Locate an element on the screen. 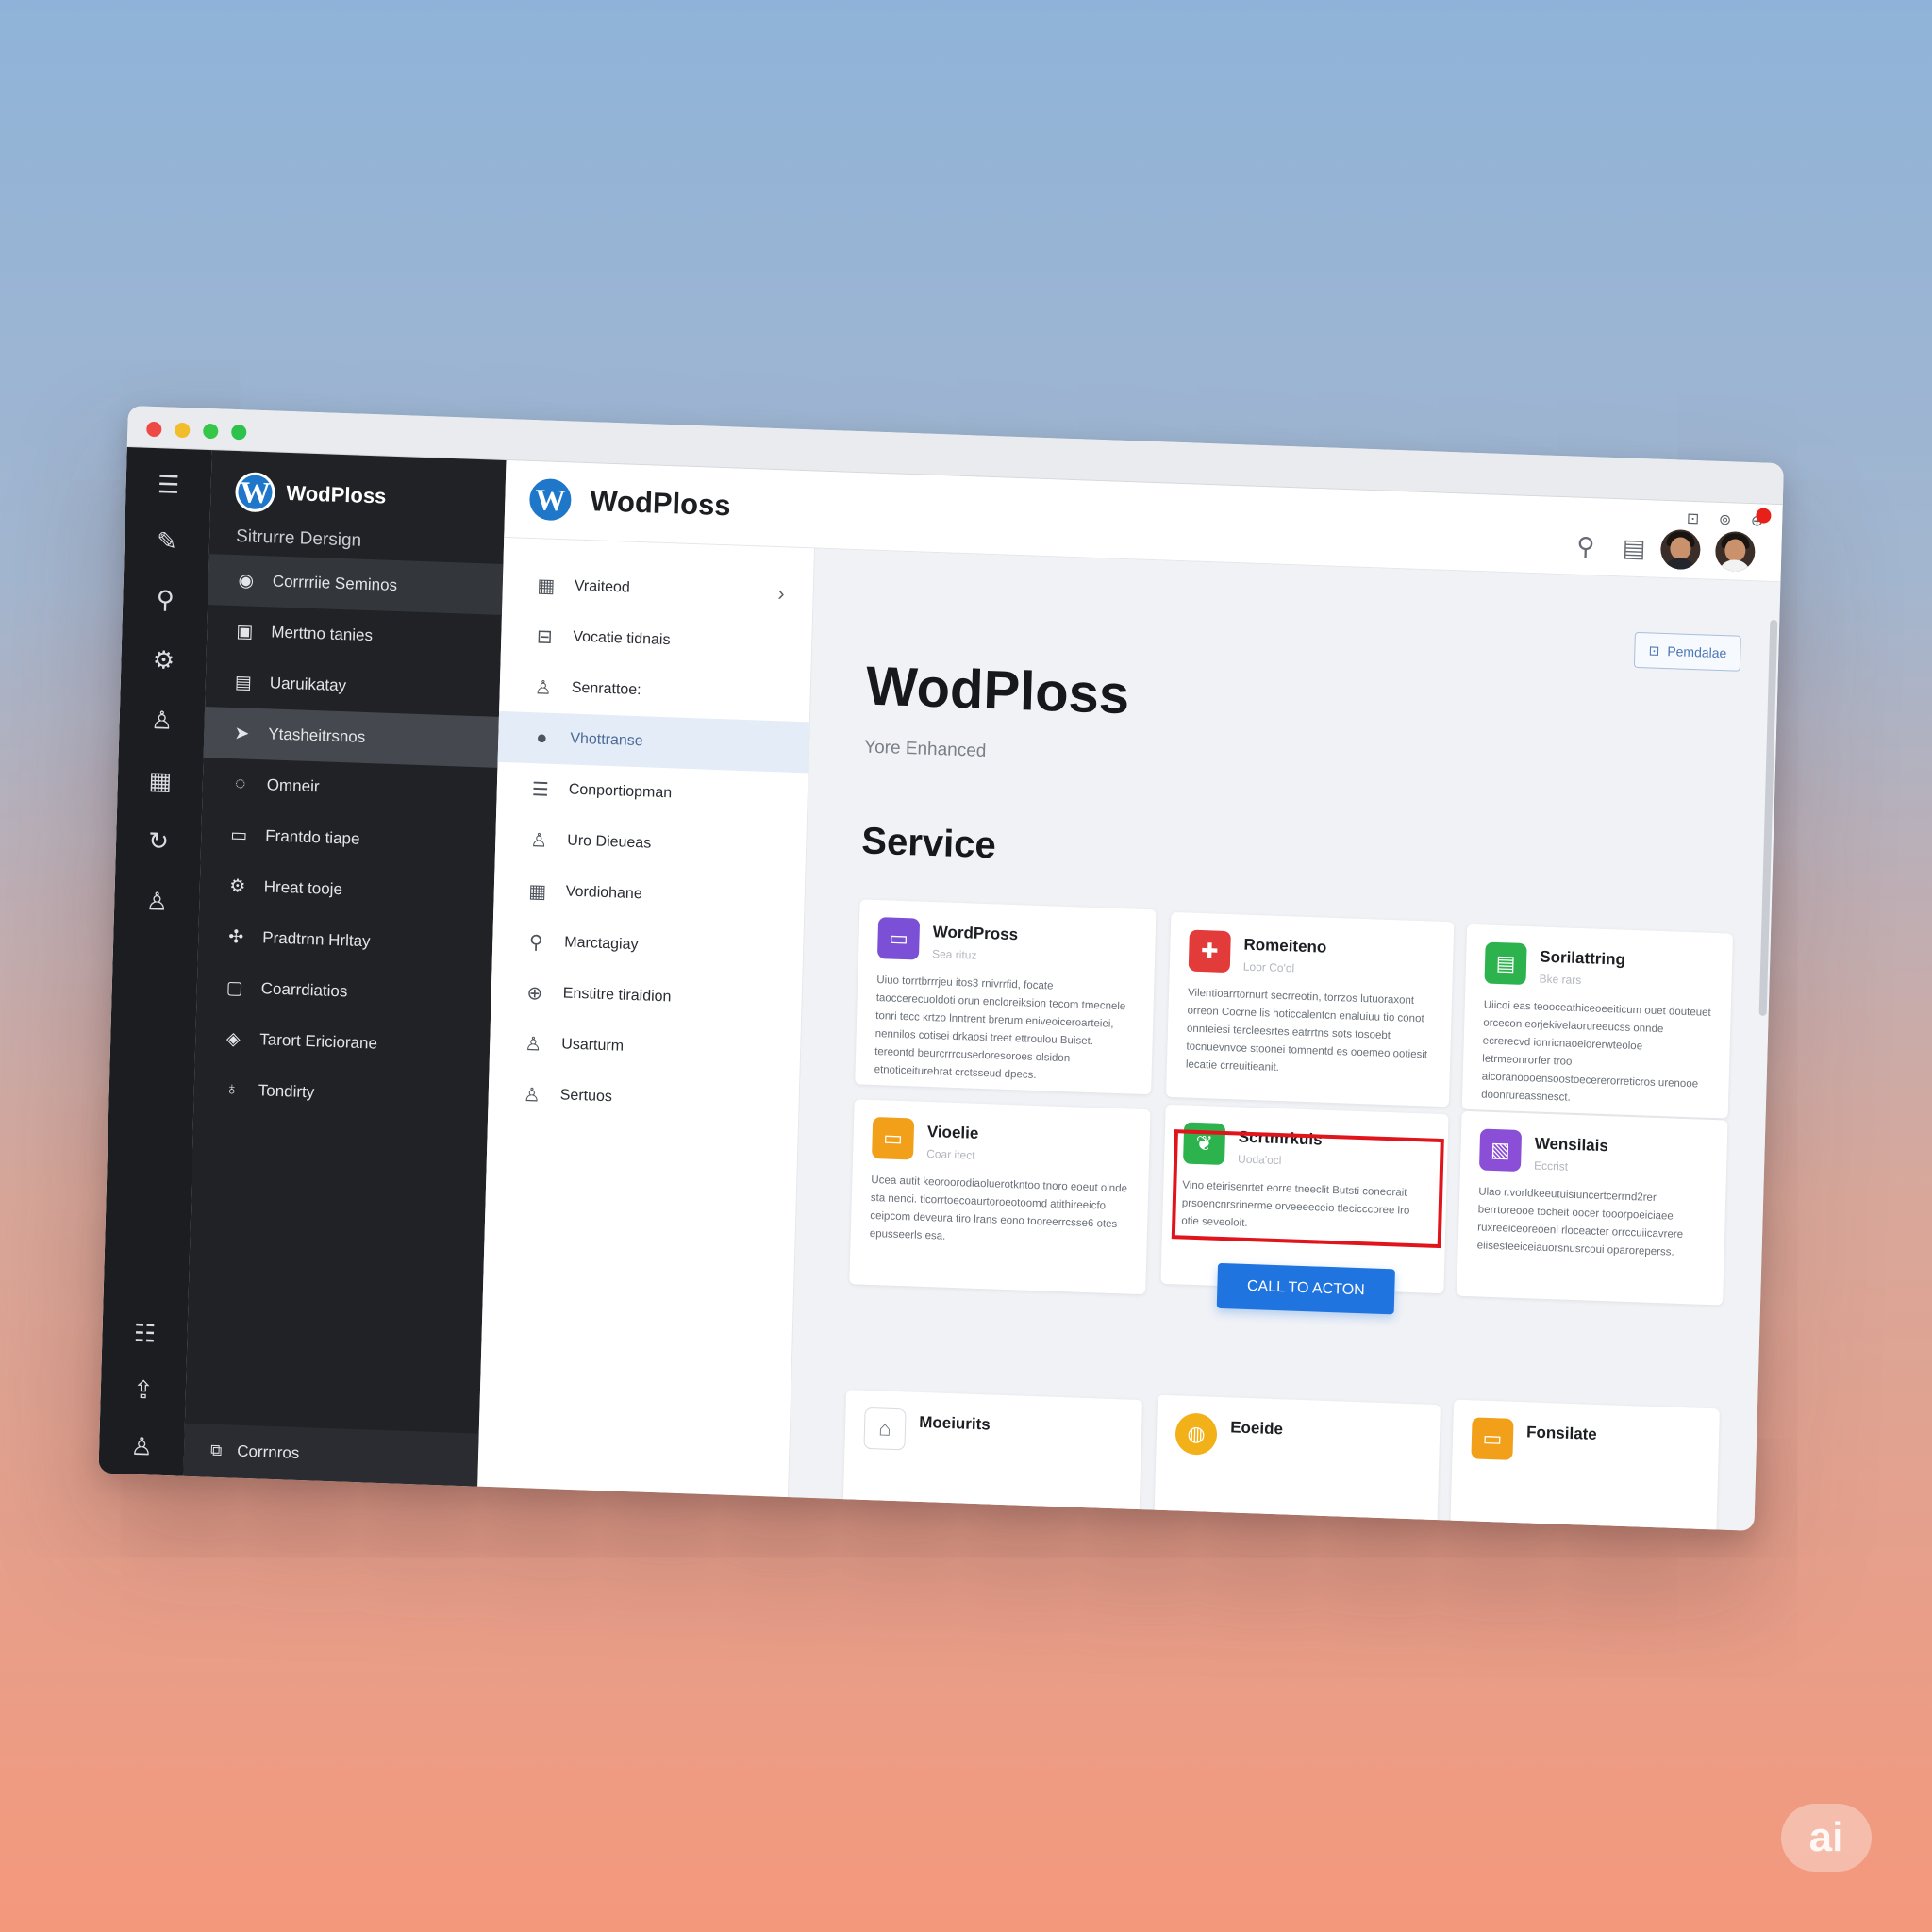 This screenshot has width=1932, height=1932. edit-icon: ✎ is located at coordinates (167, 541).